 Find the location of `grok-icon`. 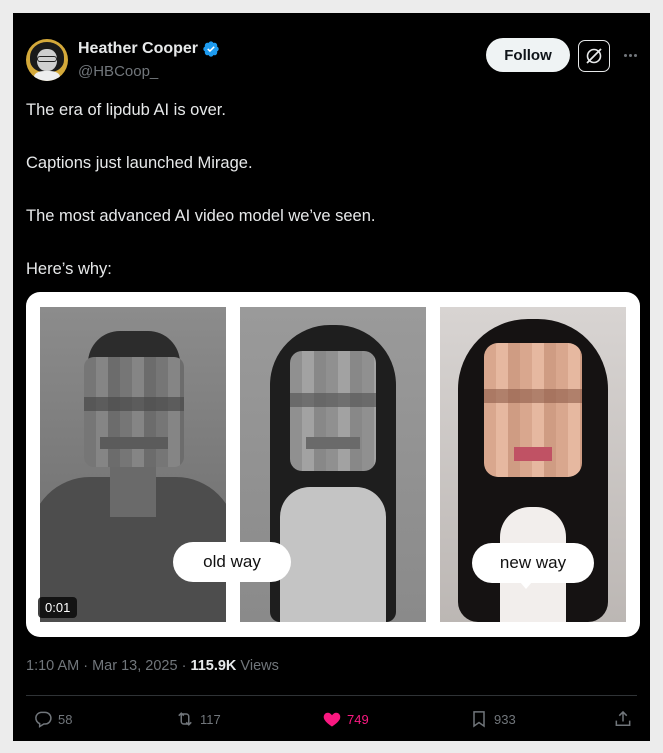

grok-icon is located at coordinates (594, 56).